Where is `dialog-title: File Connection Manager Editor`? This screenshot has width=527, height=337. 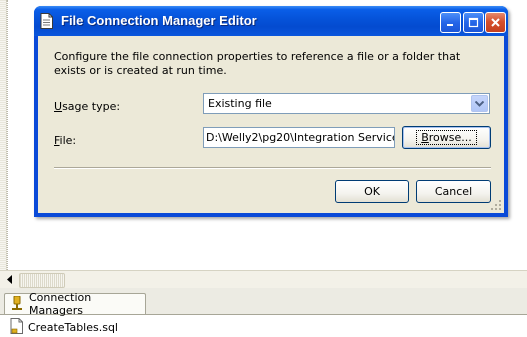 dialog-title: File Connection Manager Editor is located at coordinates (159, 20).